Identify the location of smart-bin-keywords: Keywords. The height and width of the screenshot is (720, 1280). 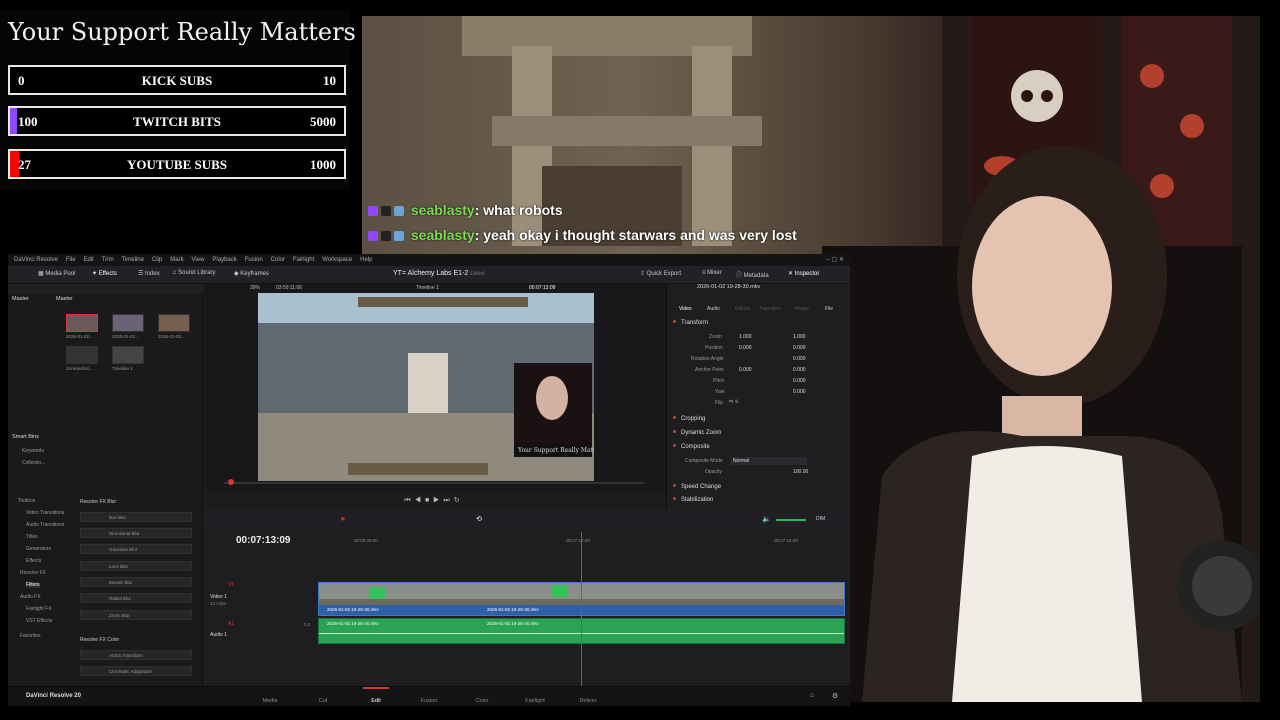
(33, 451).